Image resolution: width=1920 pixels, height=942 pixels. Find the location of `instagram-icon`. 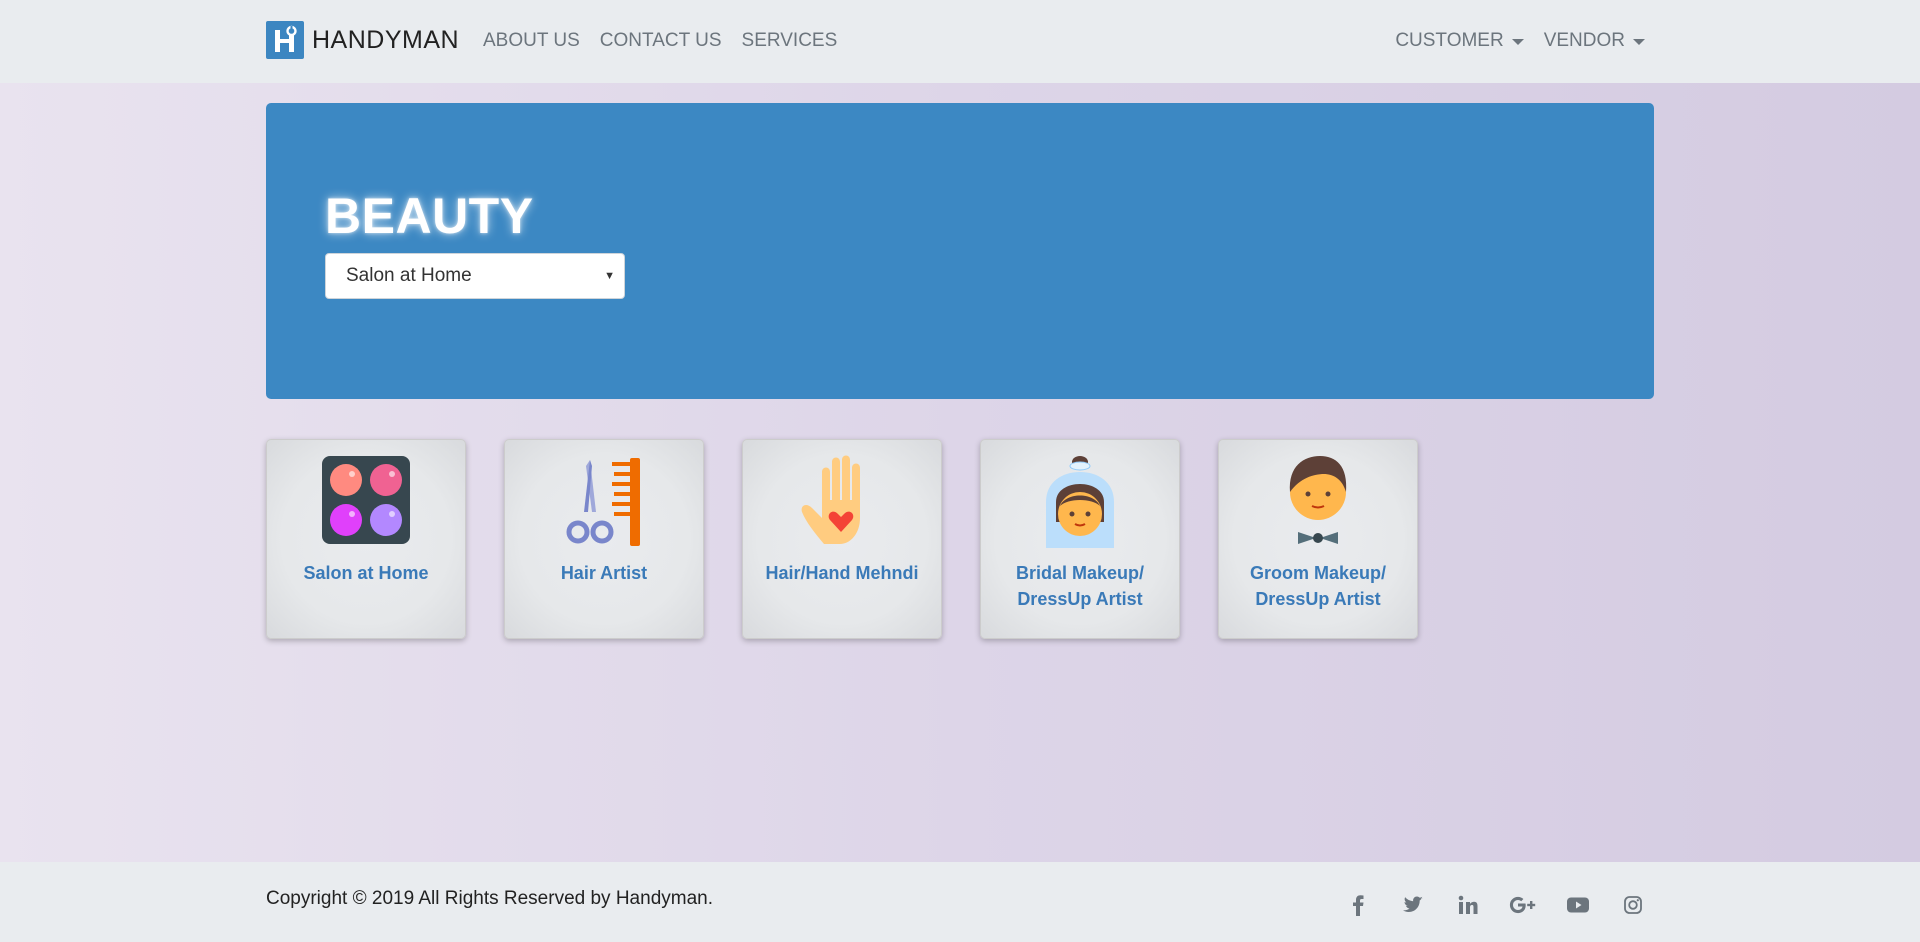

instagram-icon is located at coordinates (1632, 905).